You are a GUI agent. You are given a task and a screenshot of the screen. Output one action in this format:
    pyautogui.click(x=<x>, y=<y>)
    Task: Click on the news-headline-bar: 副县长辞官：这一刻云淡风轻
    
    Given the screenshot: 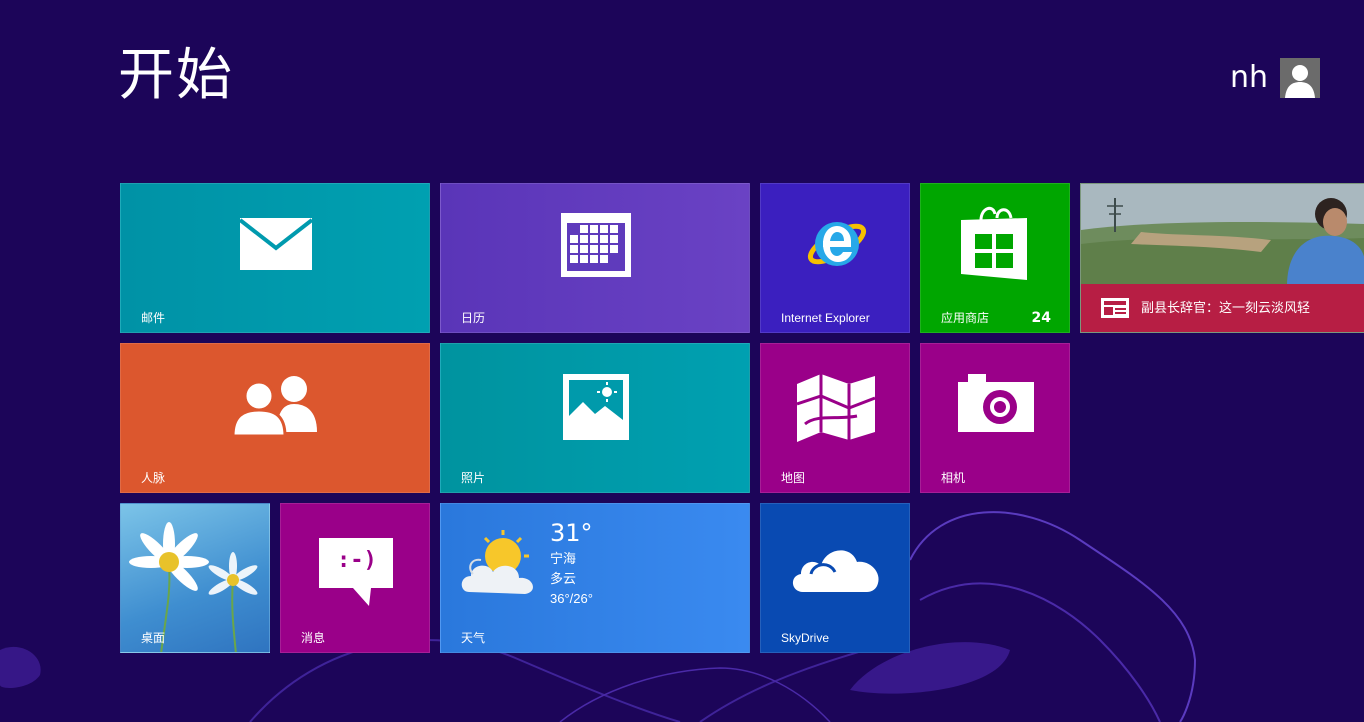 What is the action you would take?
    pyautogui.click(x=1222, y=308)
    